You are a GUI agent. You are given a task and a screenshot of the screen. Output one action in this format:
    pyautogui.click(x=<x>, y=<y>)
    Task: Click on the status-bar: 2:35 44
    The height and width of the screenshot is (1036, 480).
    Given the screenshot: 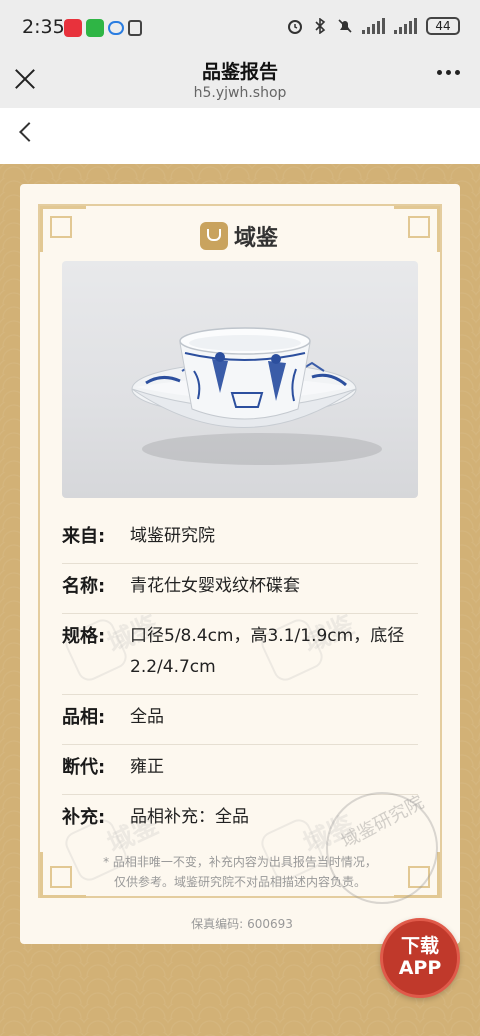 What is the action you would take?
    pyautogui.click(x=240, y=28)
    